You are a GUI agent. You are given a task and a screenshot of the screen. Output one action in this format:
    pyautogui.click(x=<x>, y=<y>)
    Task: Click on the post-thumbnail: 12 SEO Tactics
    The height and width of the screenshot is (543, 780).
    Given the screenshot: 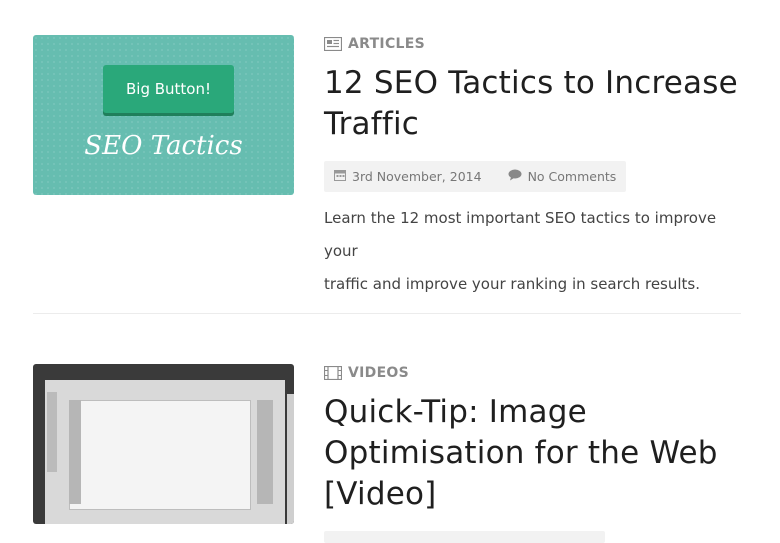 What is the action you would take?
    pyautogui.click(x=163, y=115)
    